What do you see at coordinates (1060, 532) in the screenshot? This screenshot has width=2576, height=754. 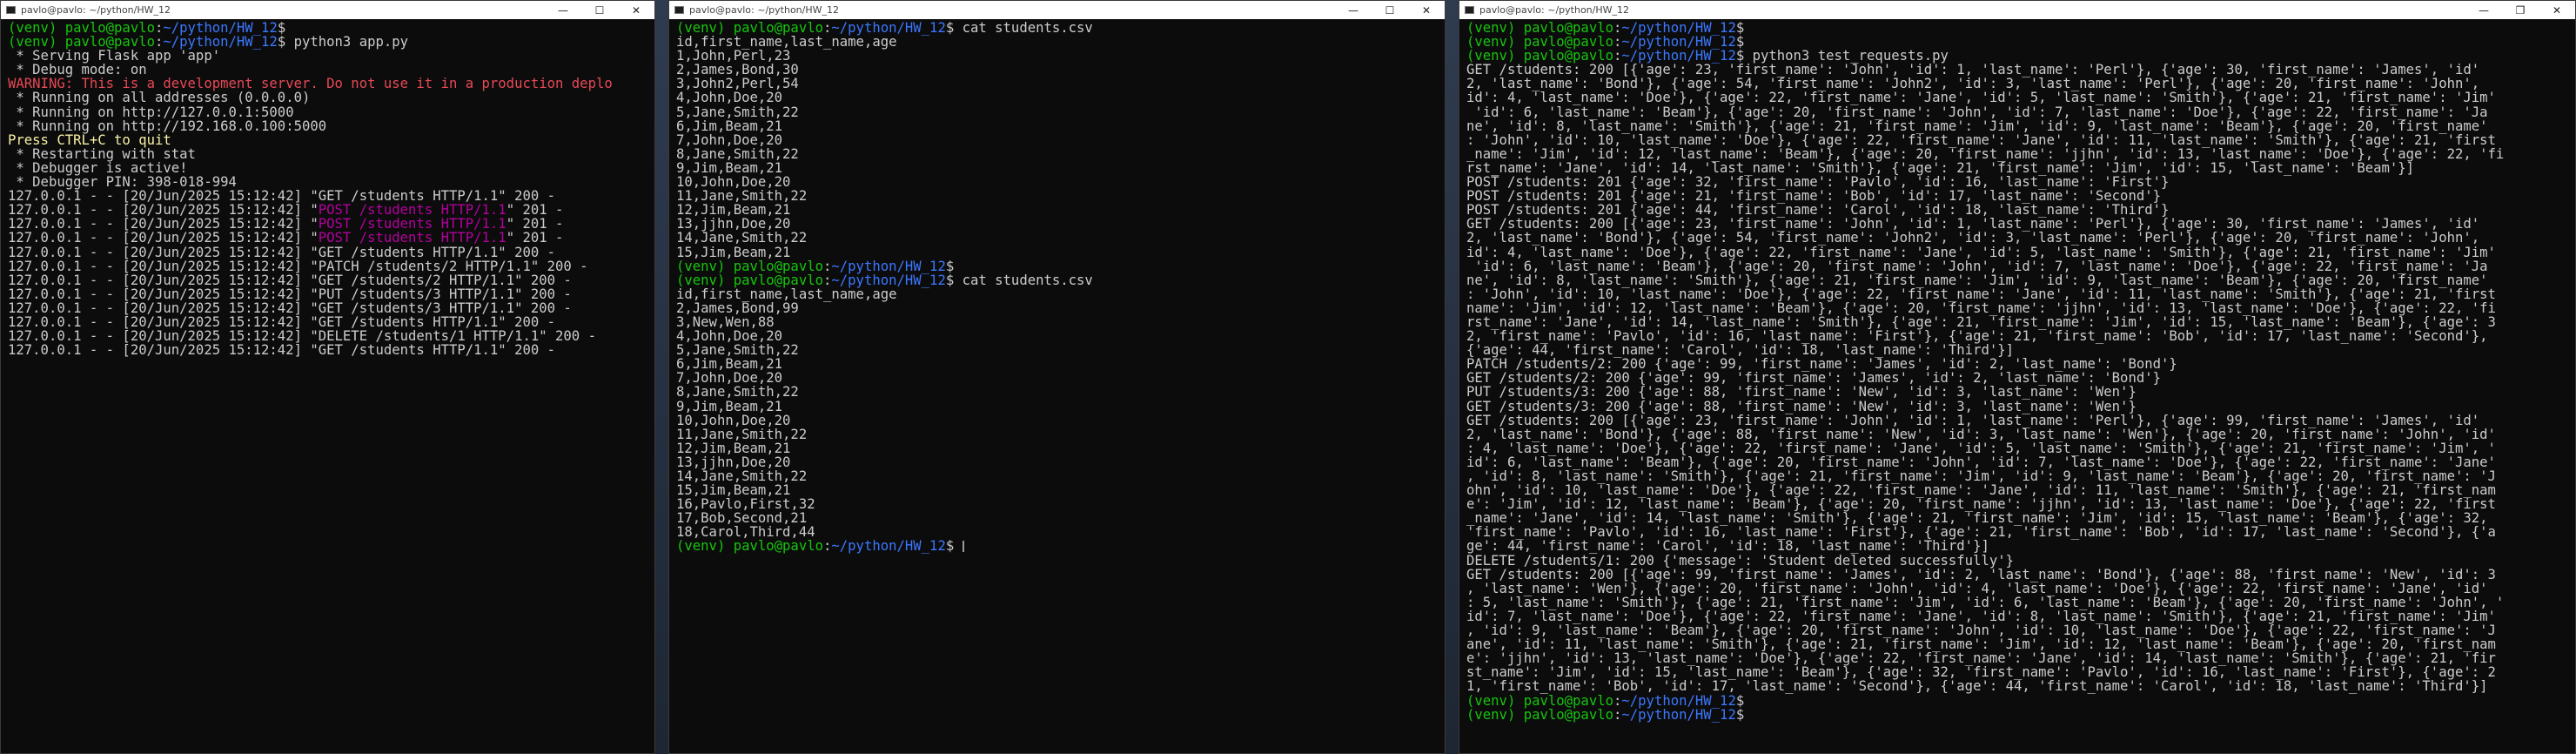 I see `terminal-line: 18,Carol,Third,44` at bounding box center [1060, 532].